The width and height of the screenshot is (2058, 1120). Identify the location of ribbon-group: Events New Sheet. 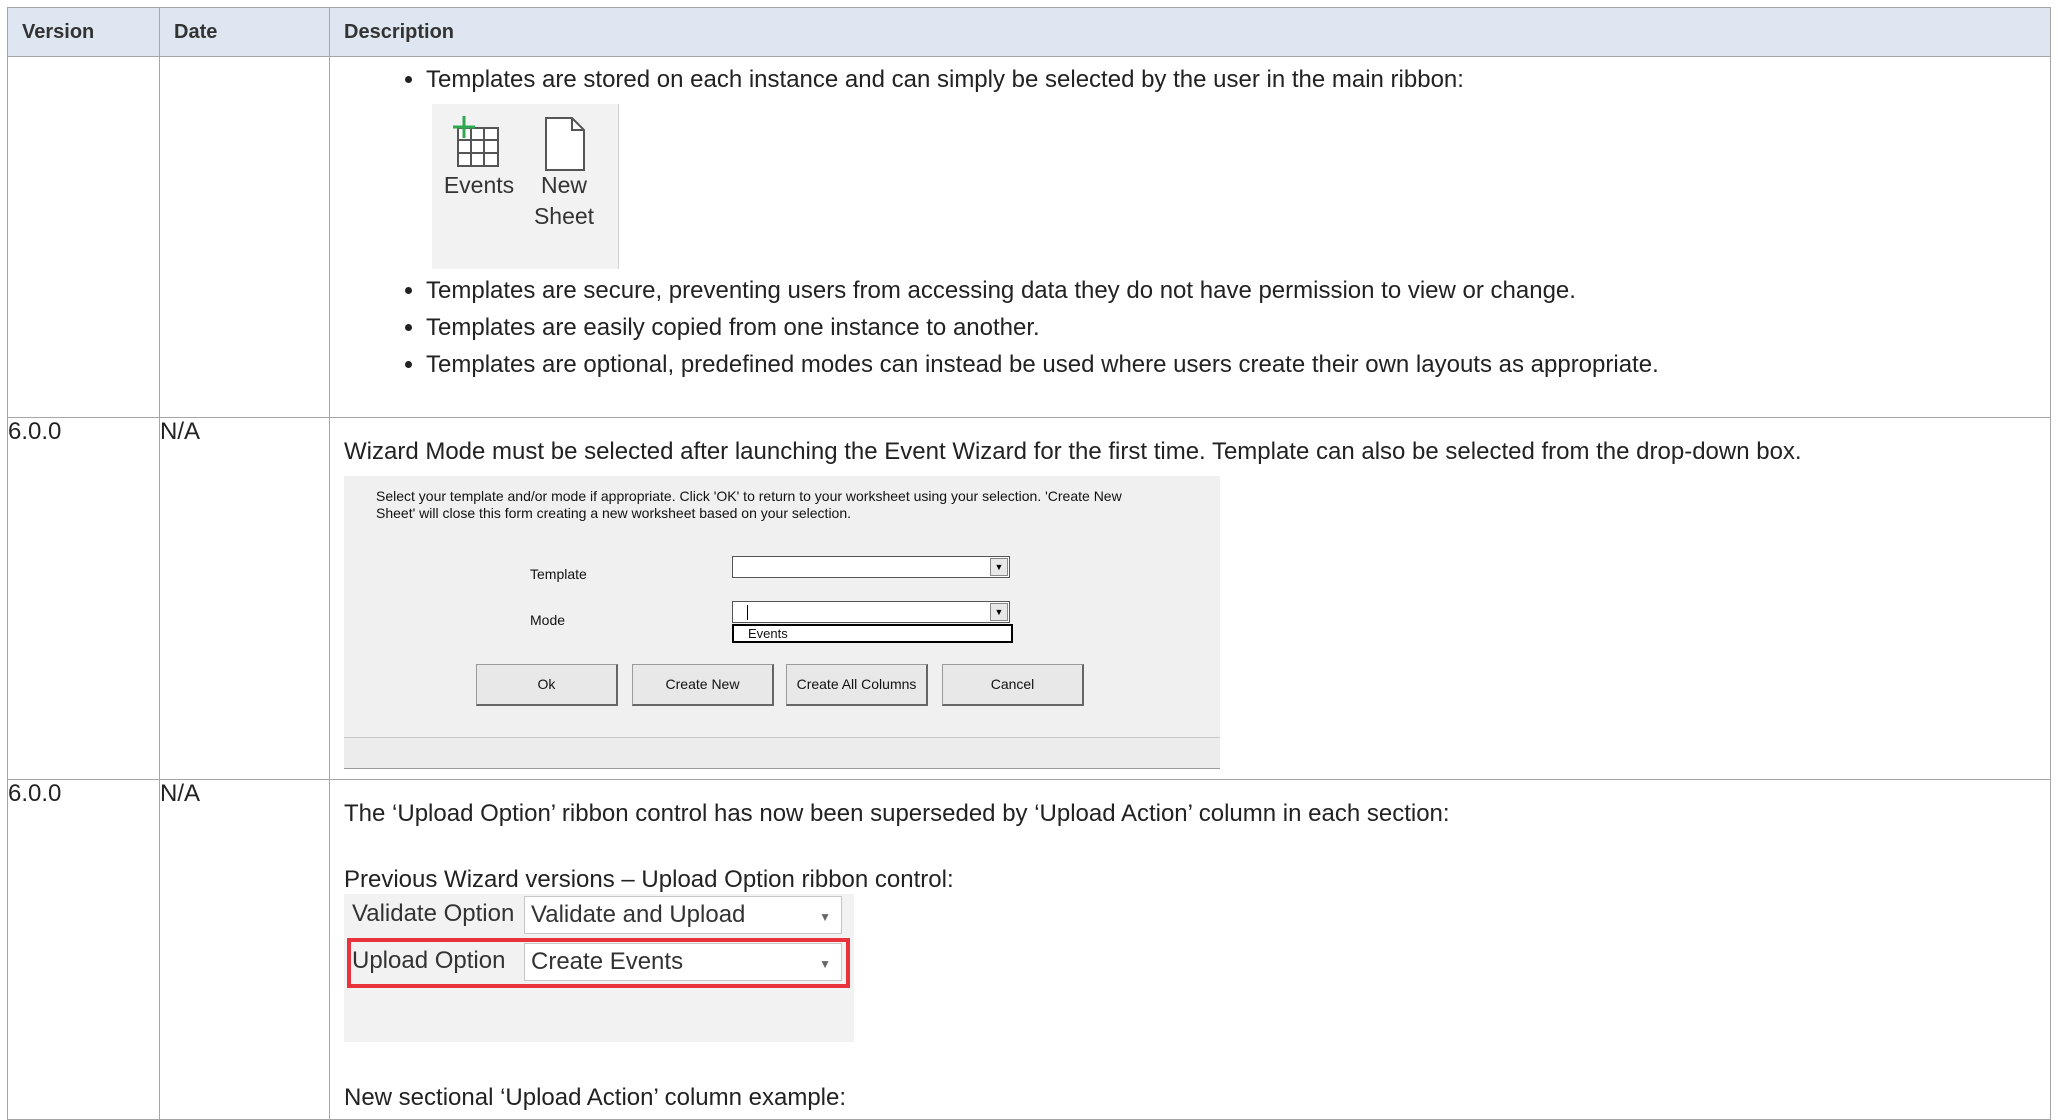
(525, 186).